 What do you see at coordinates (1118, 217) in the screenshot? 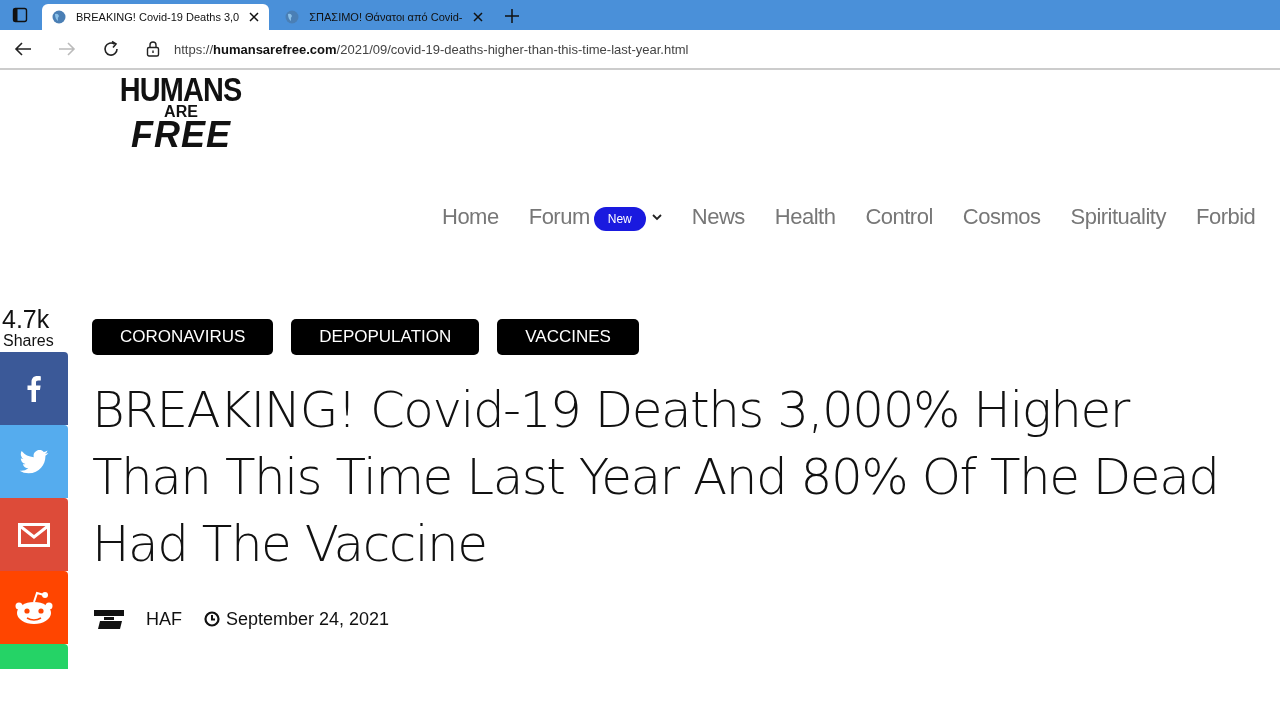
I see `nav-link: Spirituality` at bounding box center [1118, 217].